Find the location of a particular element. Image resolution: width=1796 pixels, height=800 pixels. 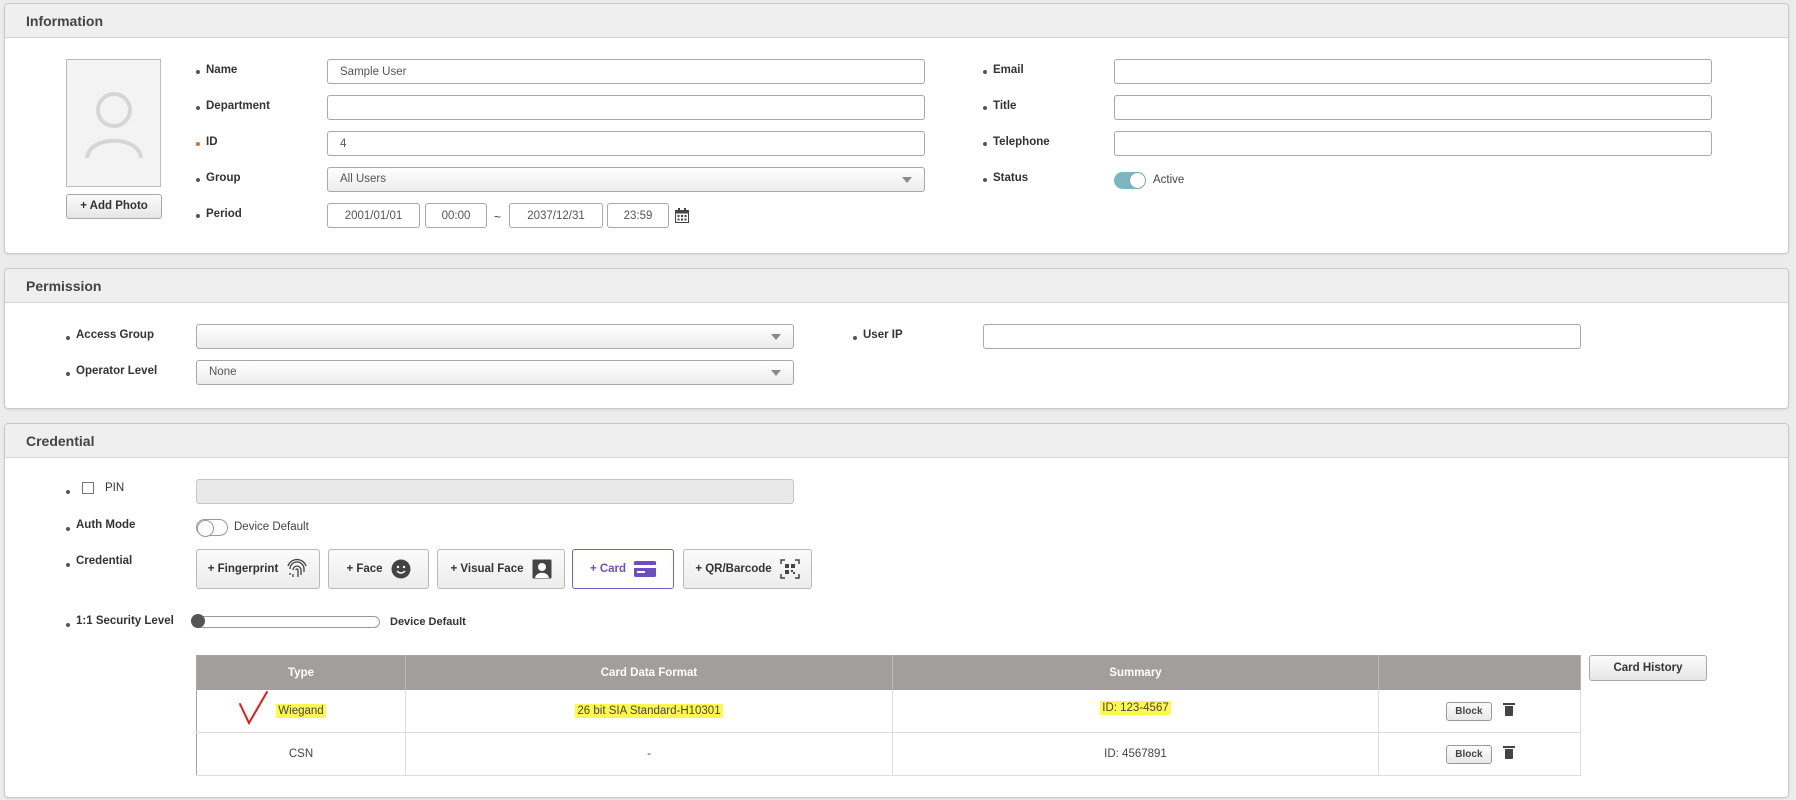

department-input is located at coordinates (626, 107).